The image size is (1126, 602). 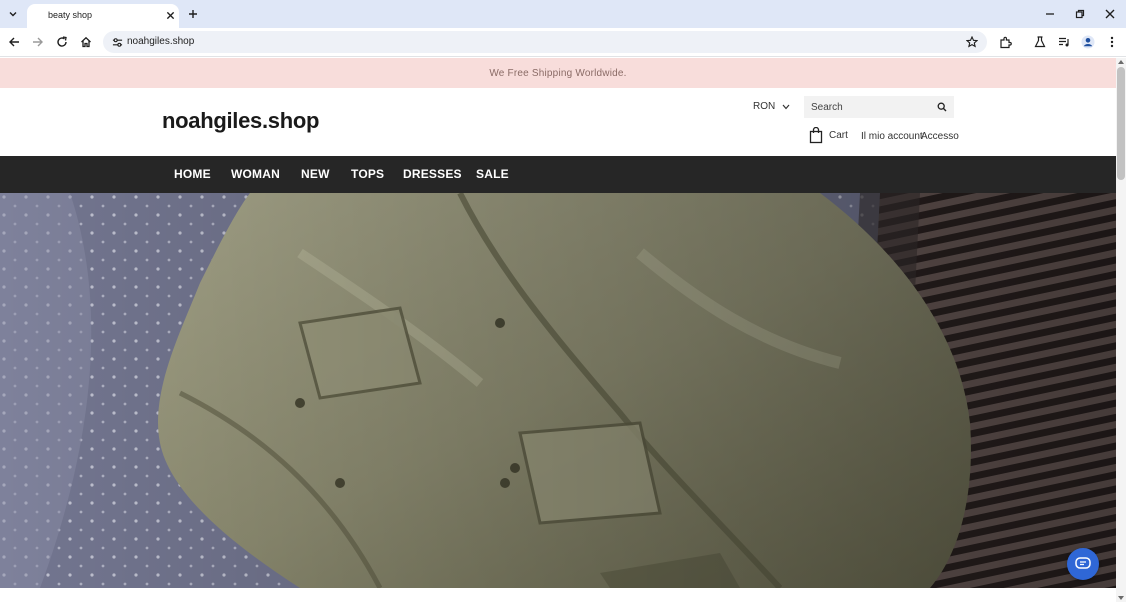 I want to click on scroll-thumb, so click(x=1121, y=123).